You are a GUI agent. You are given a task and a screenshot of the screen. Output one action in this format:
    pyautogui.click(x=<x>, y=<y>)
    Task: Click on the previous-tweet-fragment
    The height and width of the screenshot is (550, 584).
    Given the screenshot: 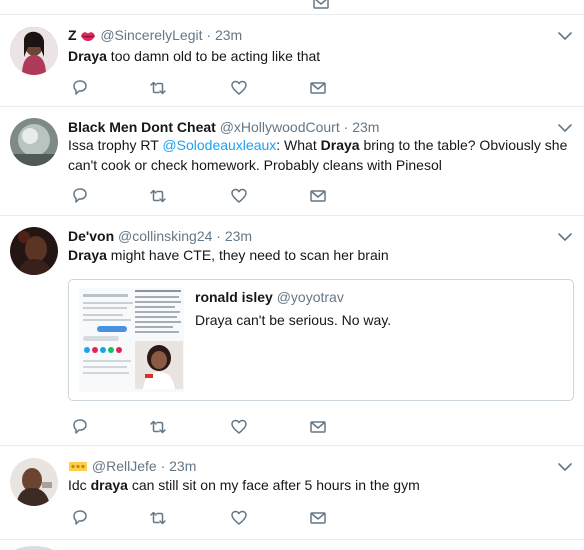 What is the action you would take?
    pyautogui.click(x=292, y=7)
    